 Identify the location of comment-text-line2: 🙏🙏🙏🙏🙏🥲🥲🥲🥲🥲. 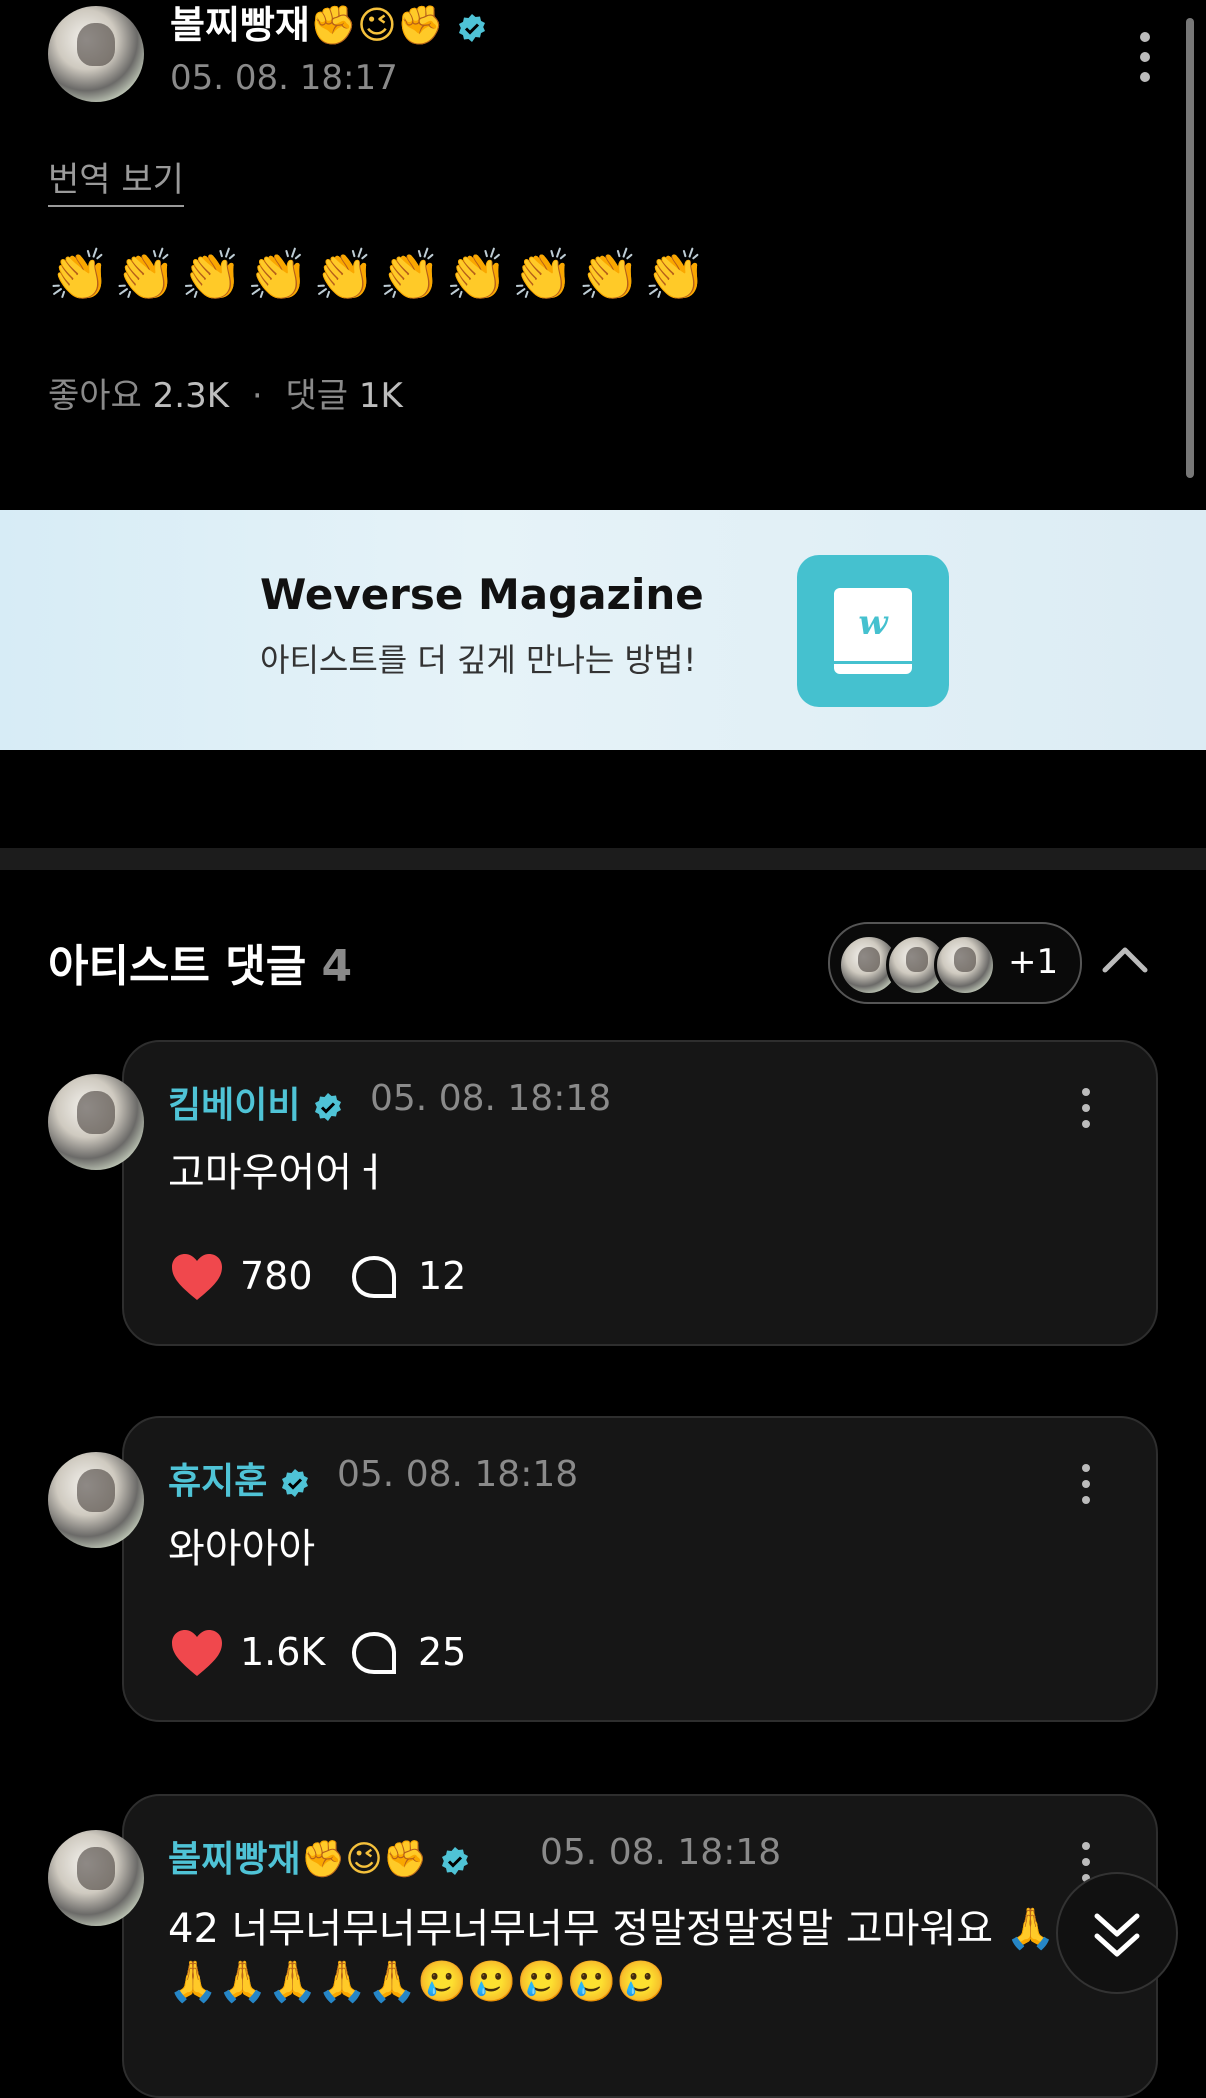
(417, 1982).